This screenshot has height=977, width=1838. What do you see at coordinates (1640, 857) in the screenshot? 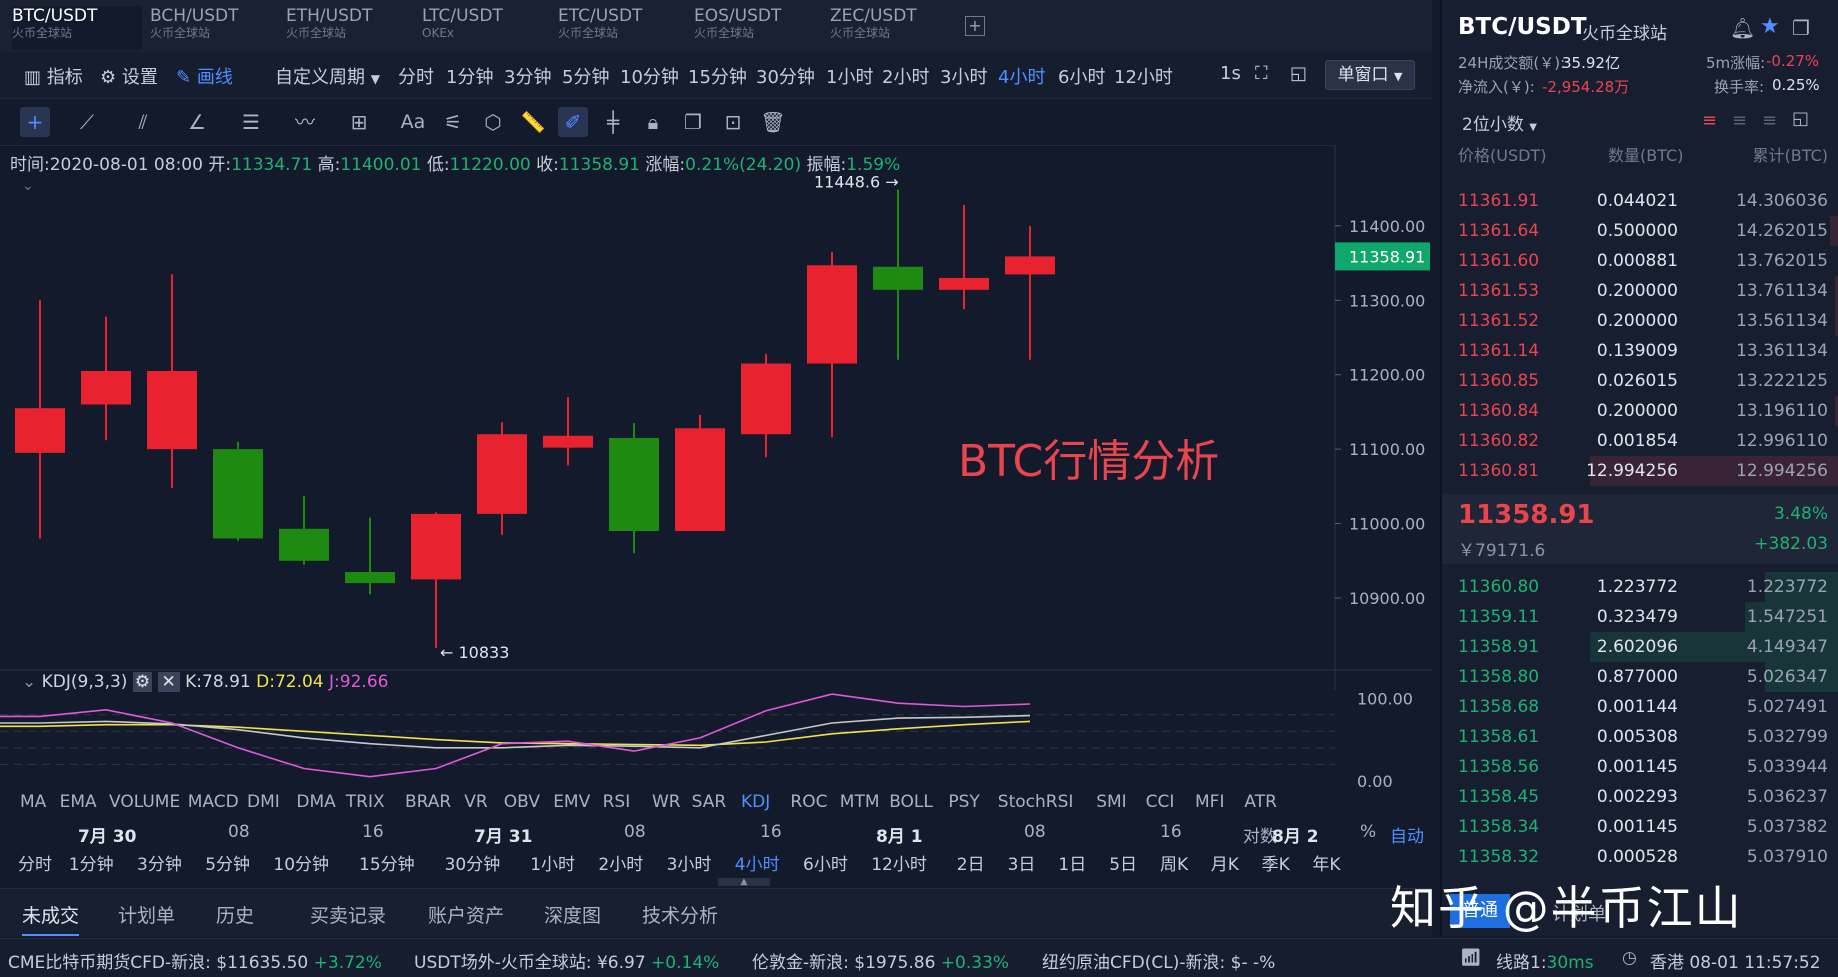
I see `bid-row: 11358.320.0005285.037910` at bounding box center [1640, 857].